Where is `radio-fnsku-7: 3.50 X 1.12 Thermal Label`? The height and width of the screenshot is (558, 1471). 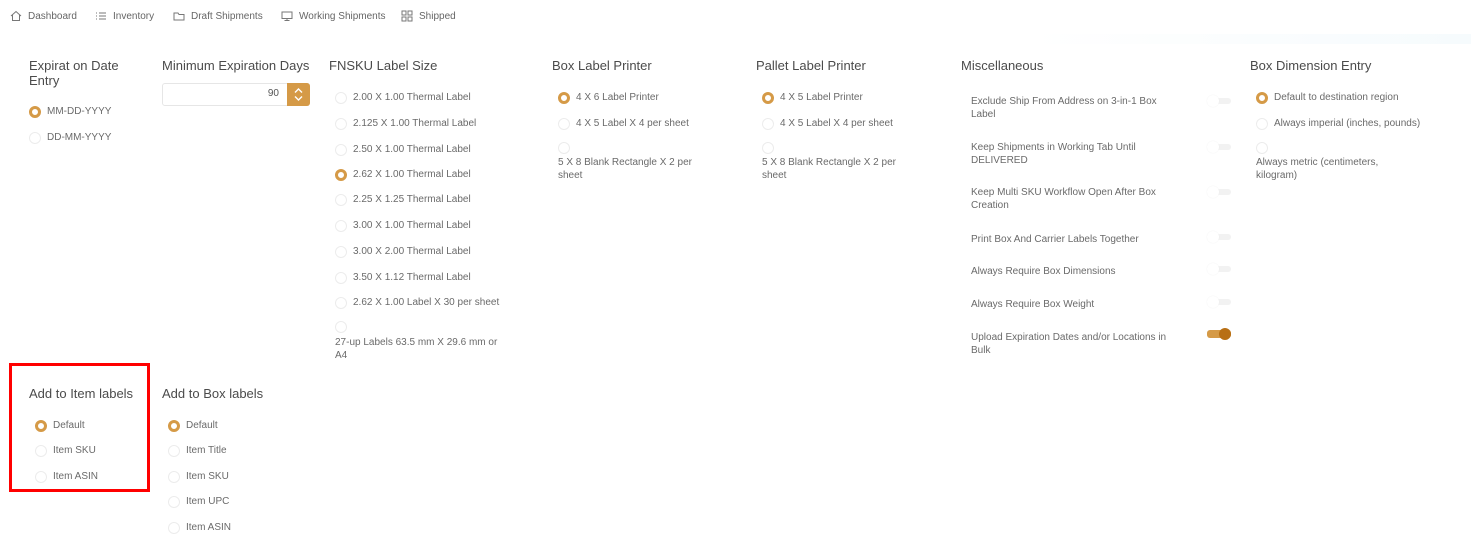
radio-fnsku-7: 3.50 X 1.12 Thermal Label is located at coordinates (403, 277).